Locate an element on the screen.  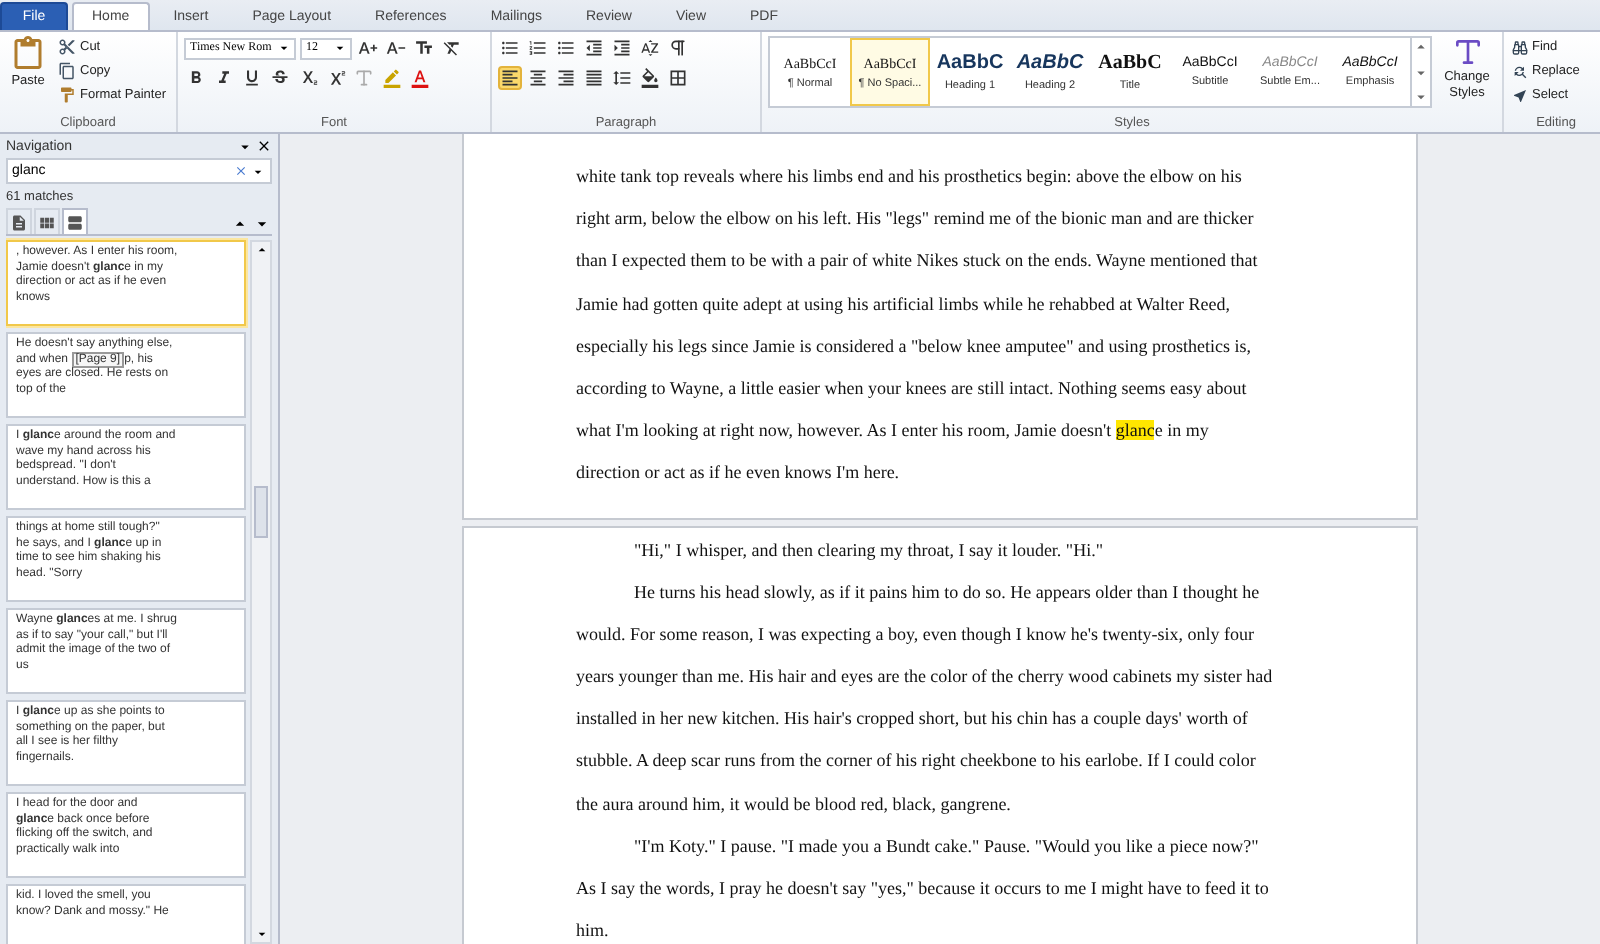
body-text: would. For some reason, I was expecting a boy, even though I know he's twenty-six, only four is located at coordinates (916, 634).